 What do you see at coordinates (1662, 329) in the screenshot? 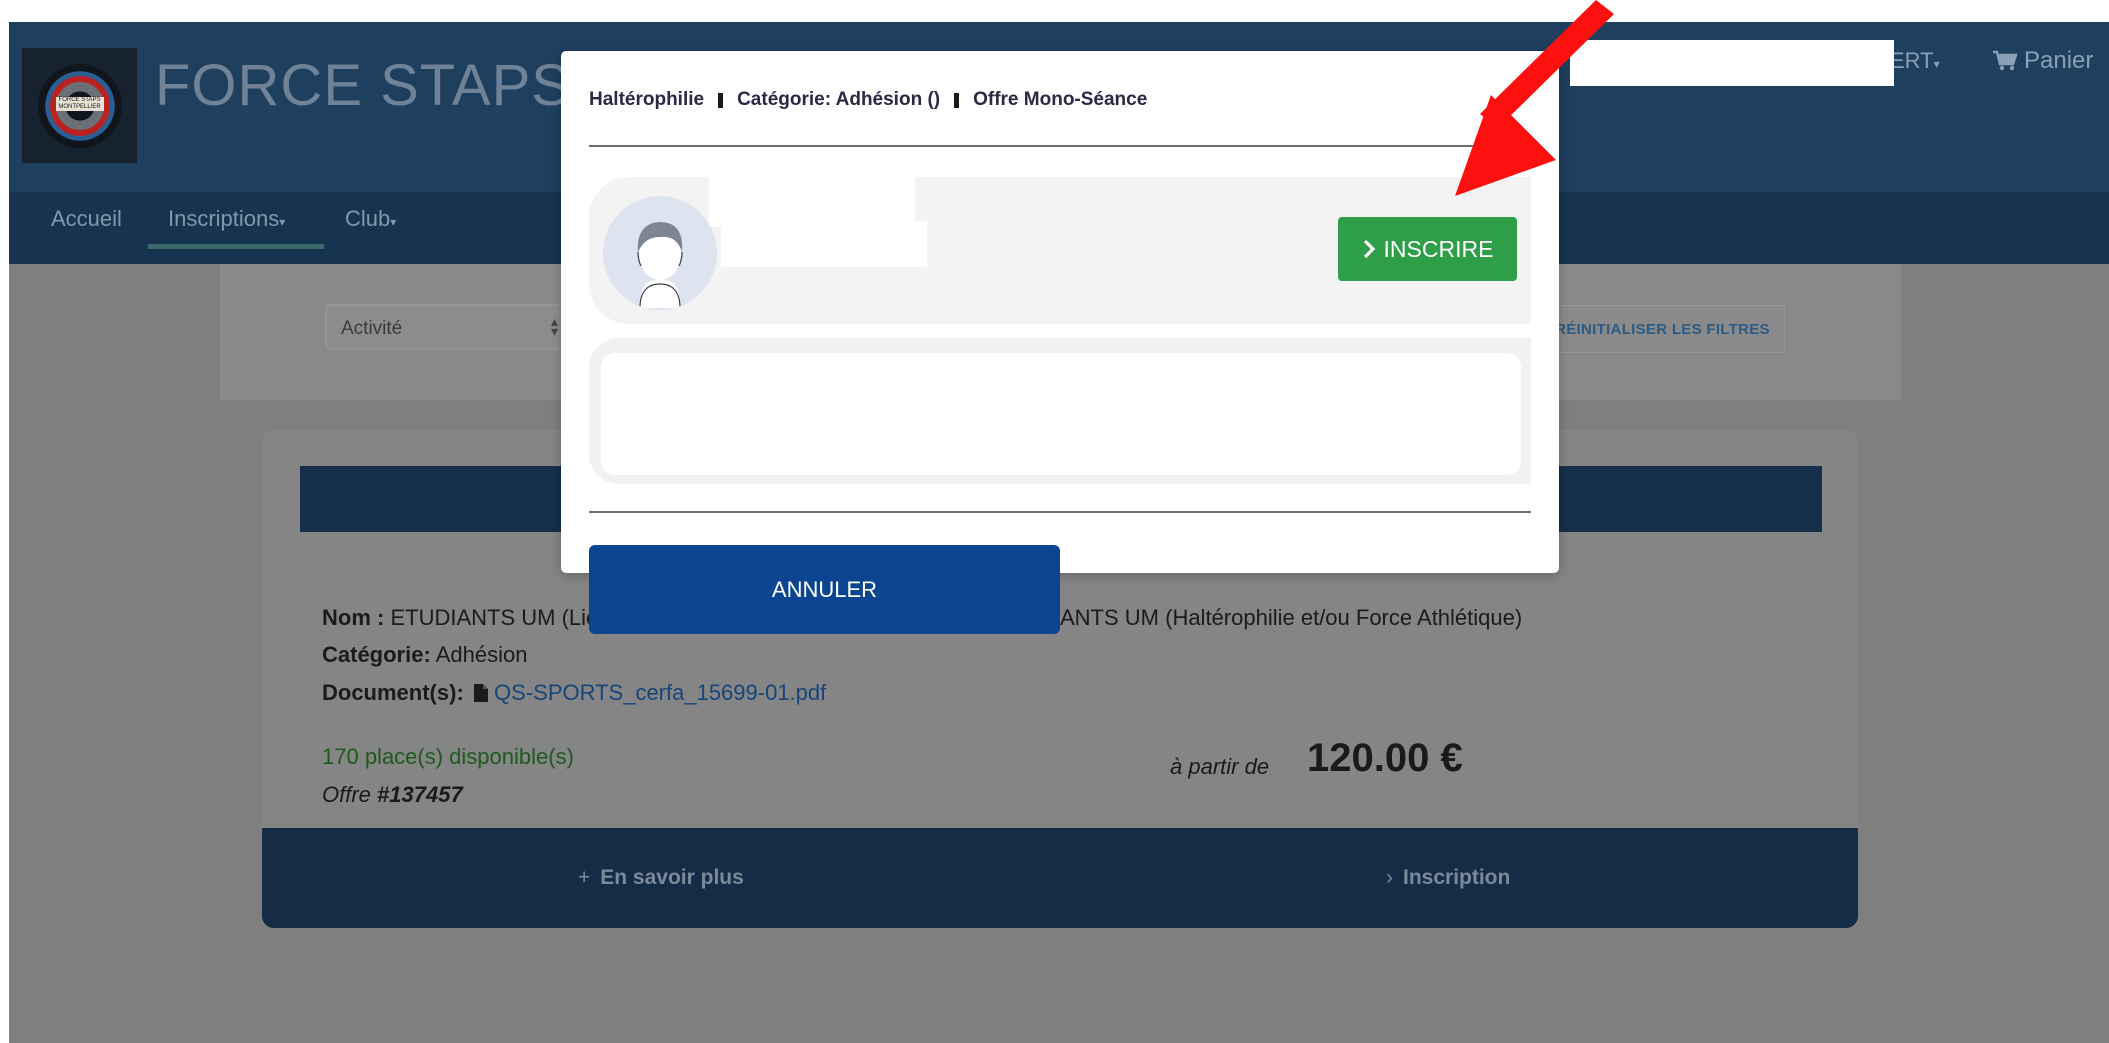
I see `reset-filters-button: RÉINITIALISER LES FILTRES` at bounding box center [1662, 329].